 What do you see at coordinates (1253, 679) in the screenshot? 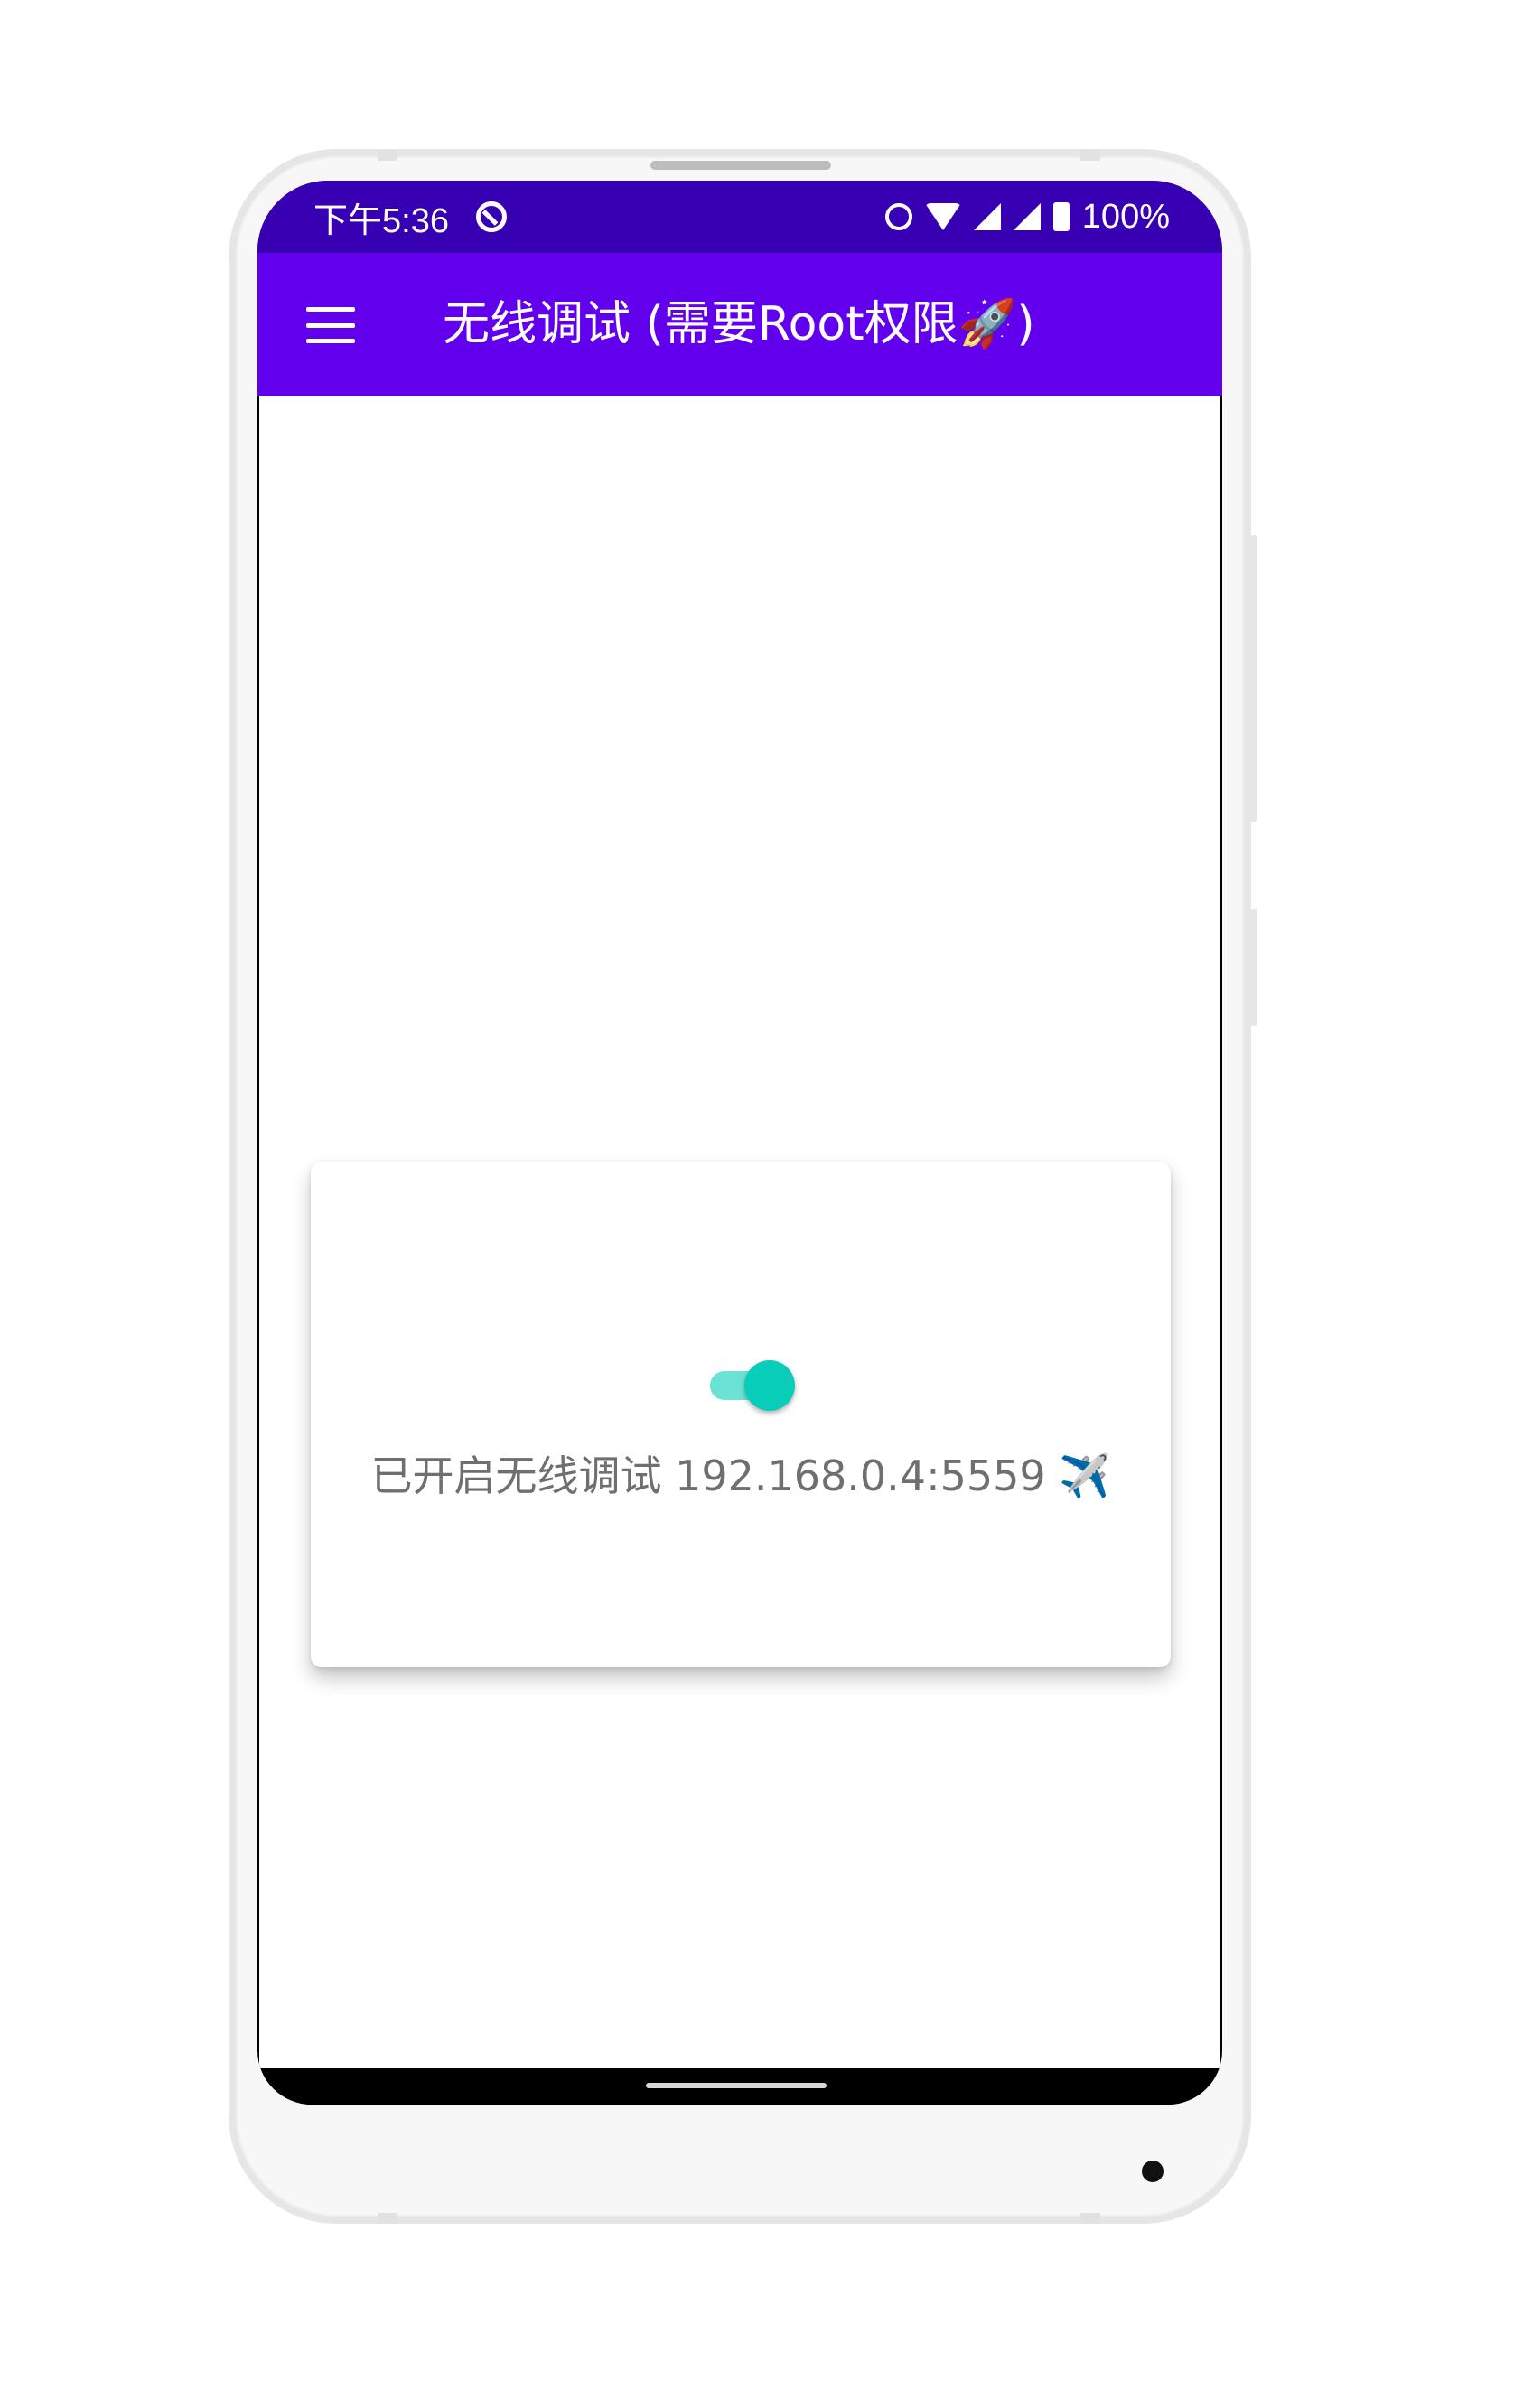
I see `volume-button` at bounding box center [1253, 679].